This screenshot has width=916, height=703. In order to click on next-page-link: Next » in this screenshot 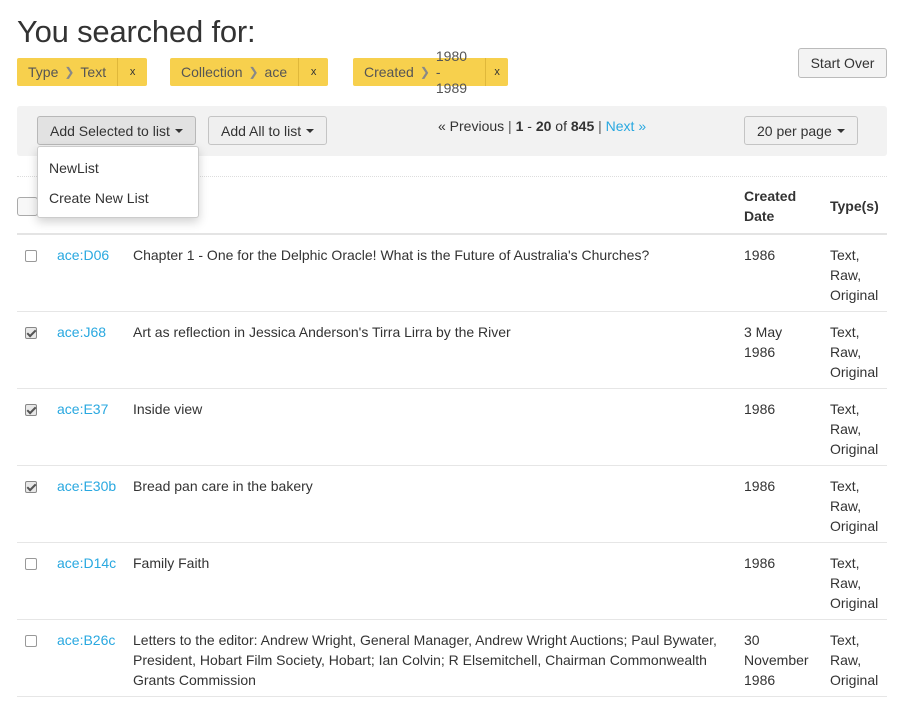, I will do `click(626, 126)`.